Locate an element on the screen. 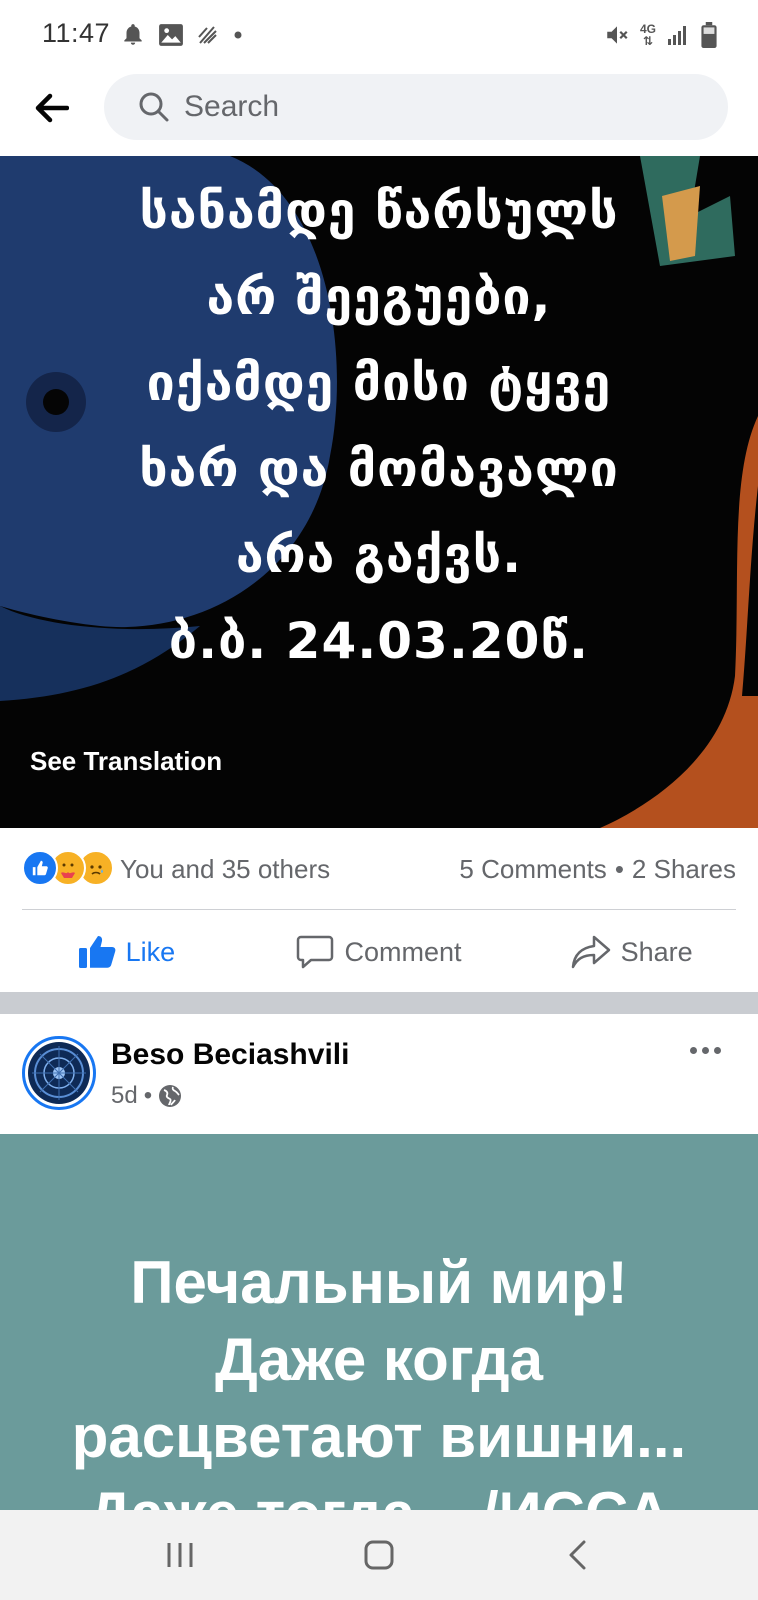 The image size is (758, 1600). bell-icon is located at coordinates (133, 34).